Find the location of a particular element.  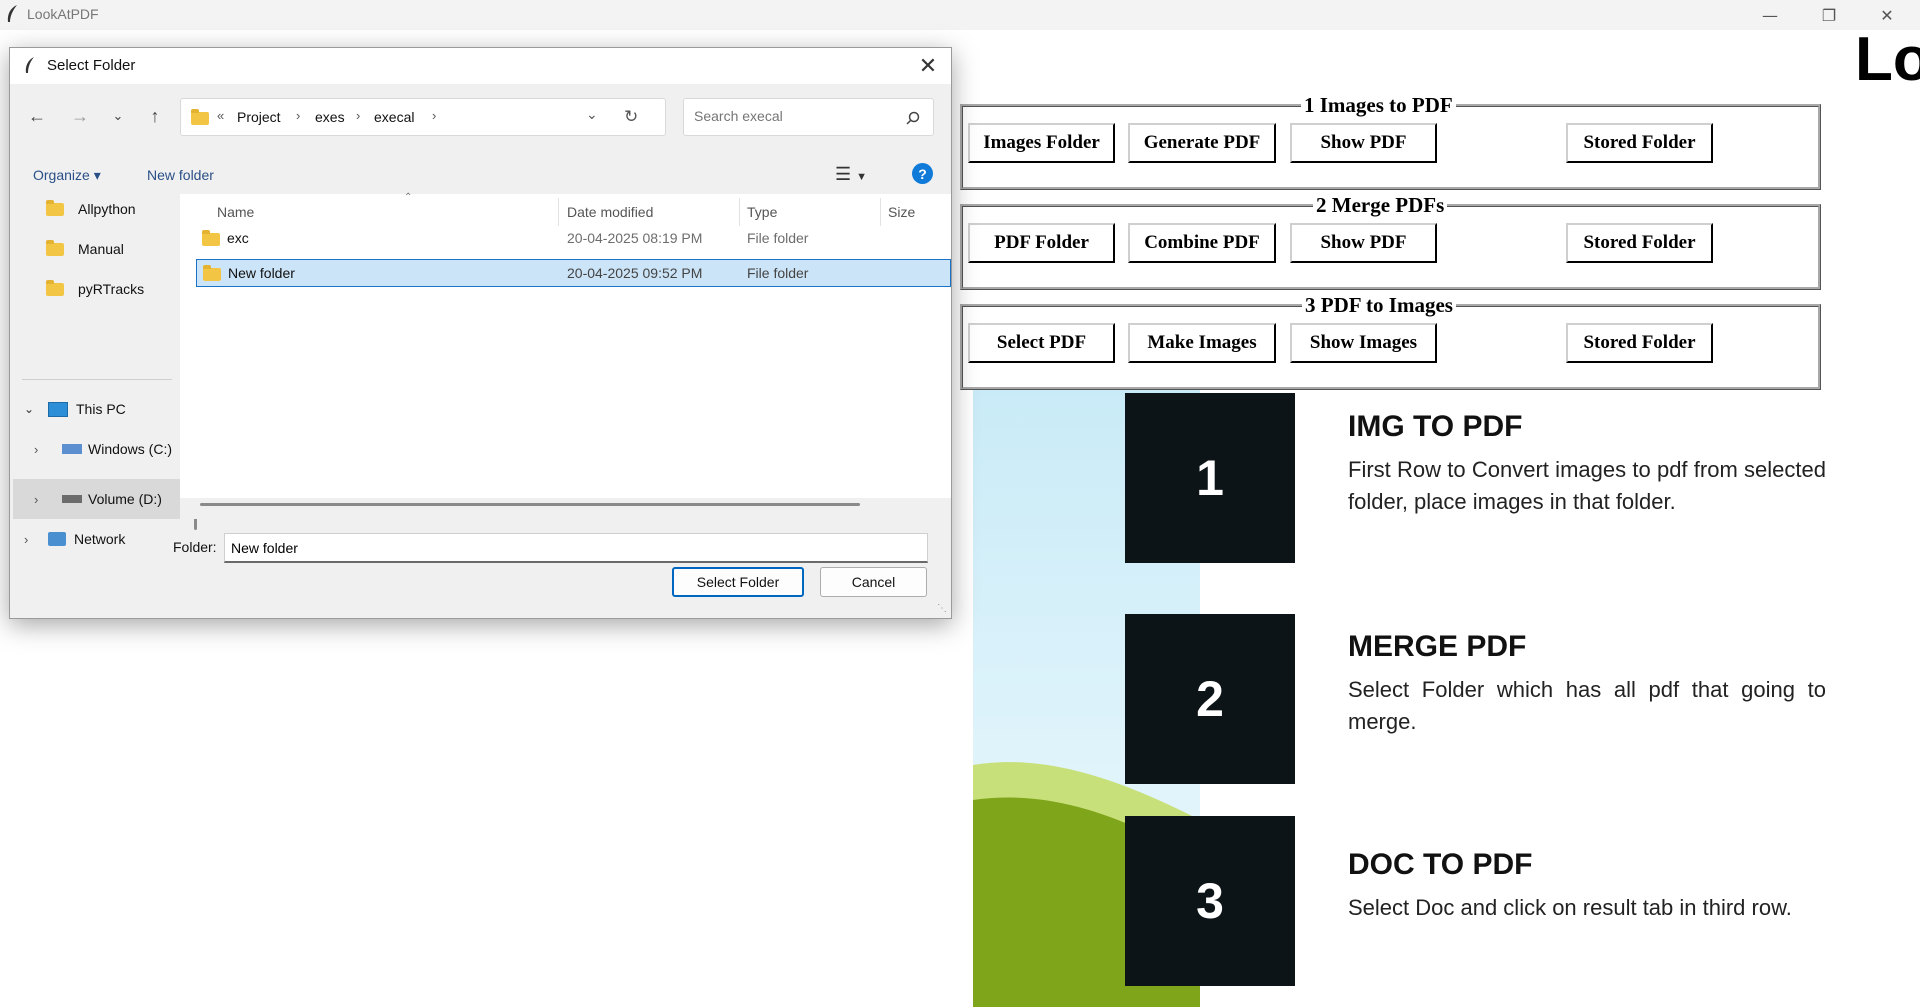

nav-item-label: This PC is located at coordinates (101, 409).